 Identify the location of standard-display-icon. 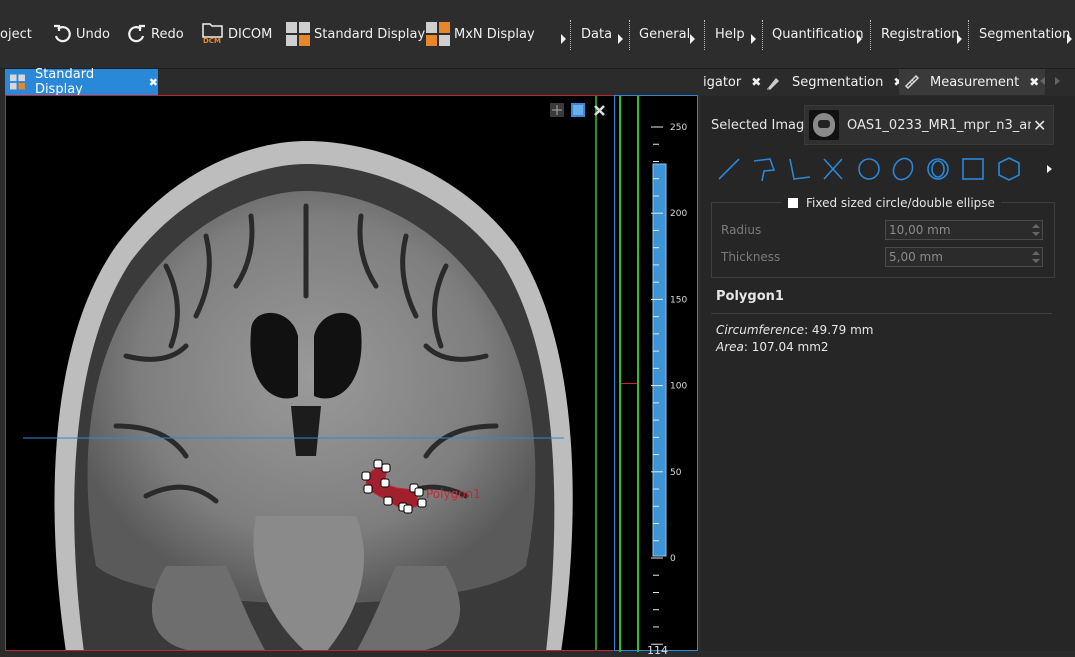
(298, 34).